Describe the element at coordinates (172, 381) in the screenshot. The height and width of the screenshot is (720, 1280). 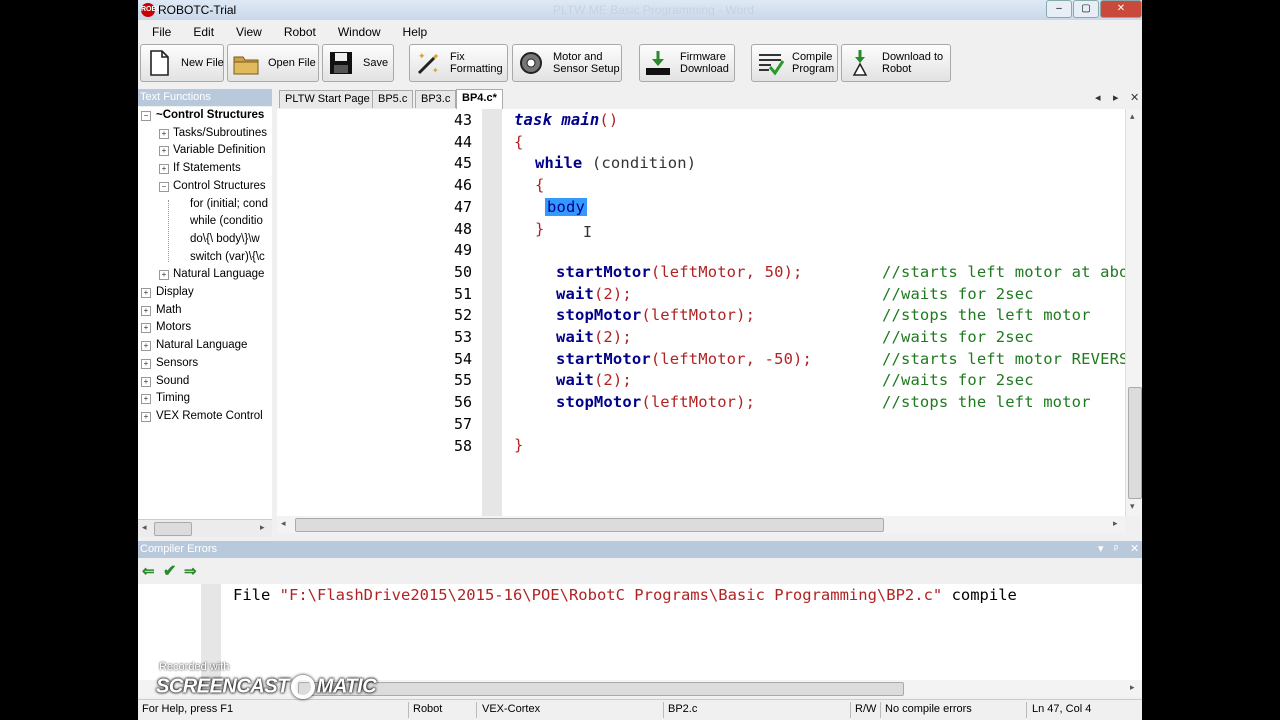
I see `tree-item: Sound` at that location.